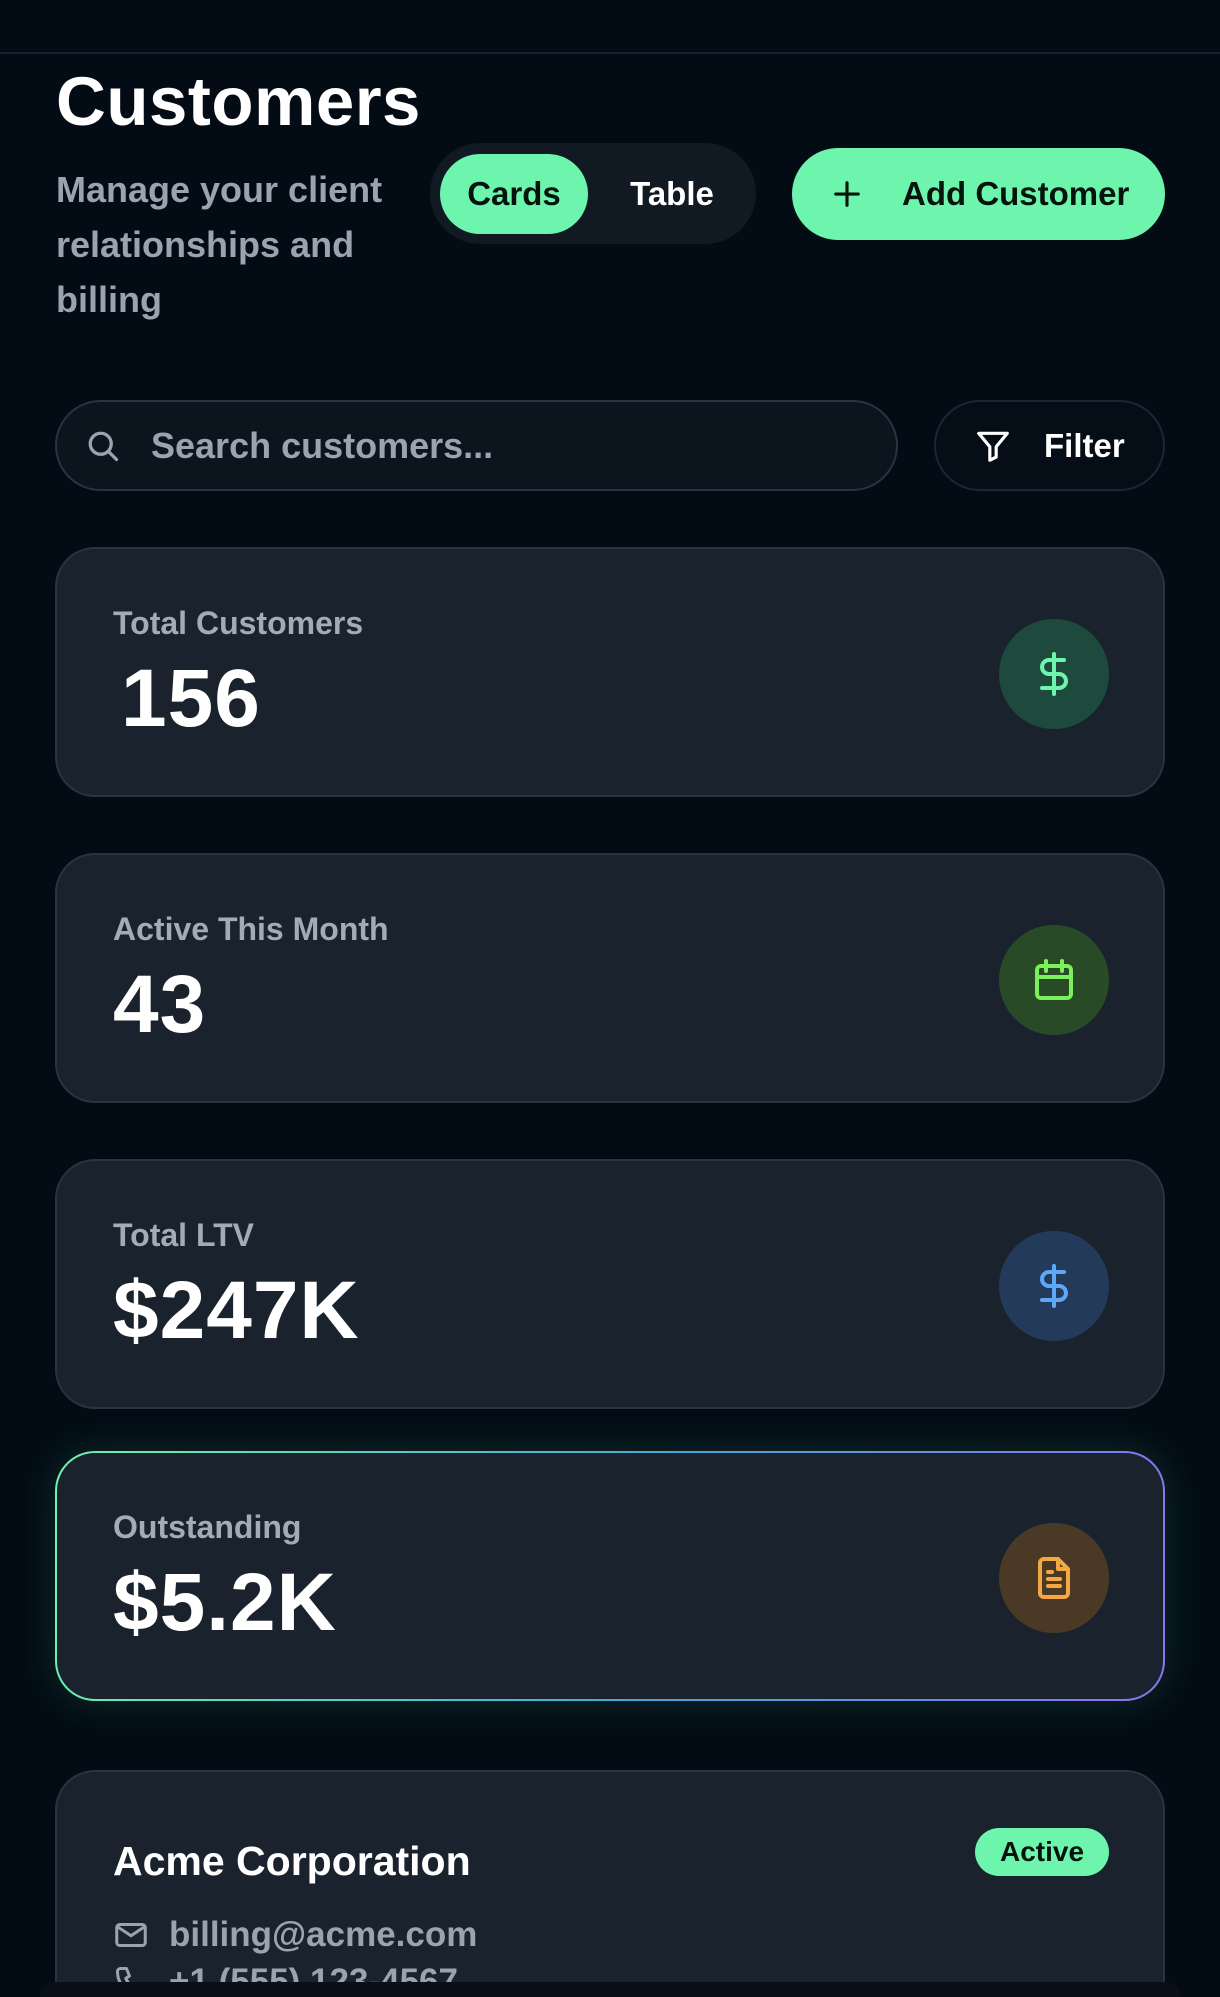 The width and height of the screenshot is (1220, 1997). I want to click on add-customer-label: Add Customer, so click(1016, 193).